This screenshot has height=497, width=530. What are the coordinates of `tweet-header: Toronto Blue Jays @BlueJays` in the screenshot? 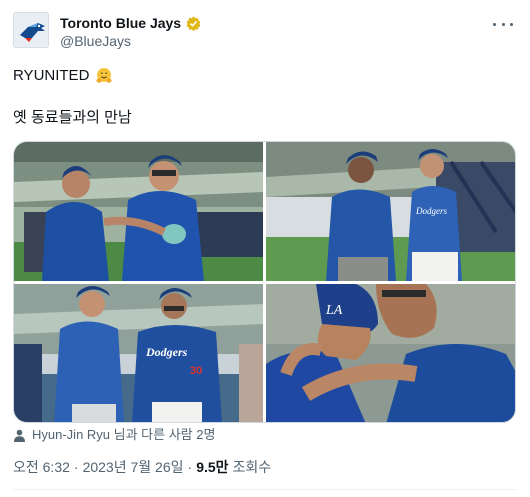 It's located at (265, 32).